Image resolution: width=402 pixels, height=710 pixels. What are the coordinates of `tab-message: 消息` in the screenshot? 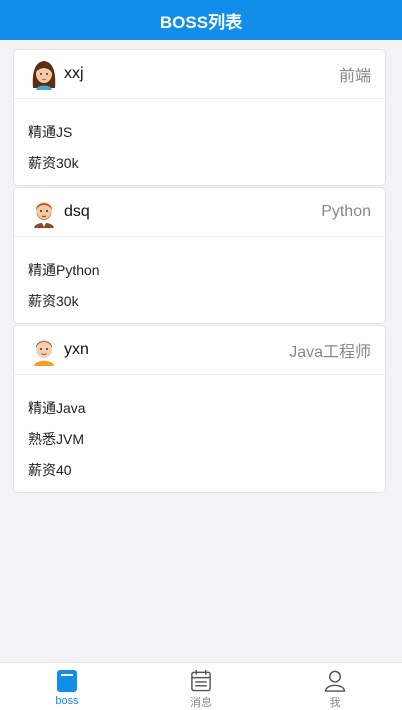 It's located at (201, 686).